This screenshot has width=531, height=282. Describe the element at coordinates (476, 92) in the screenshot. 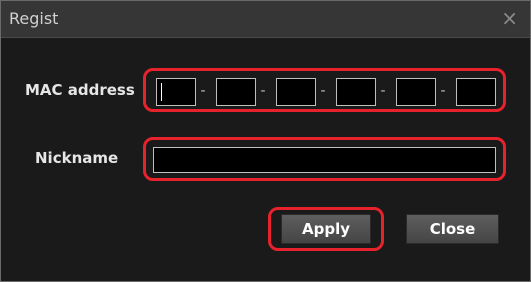

I see `mac-octet-6-input` at that location.